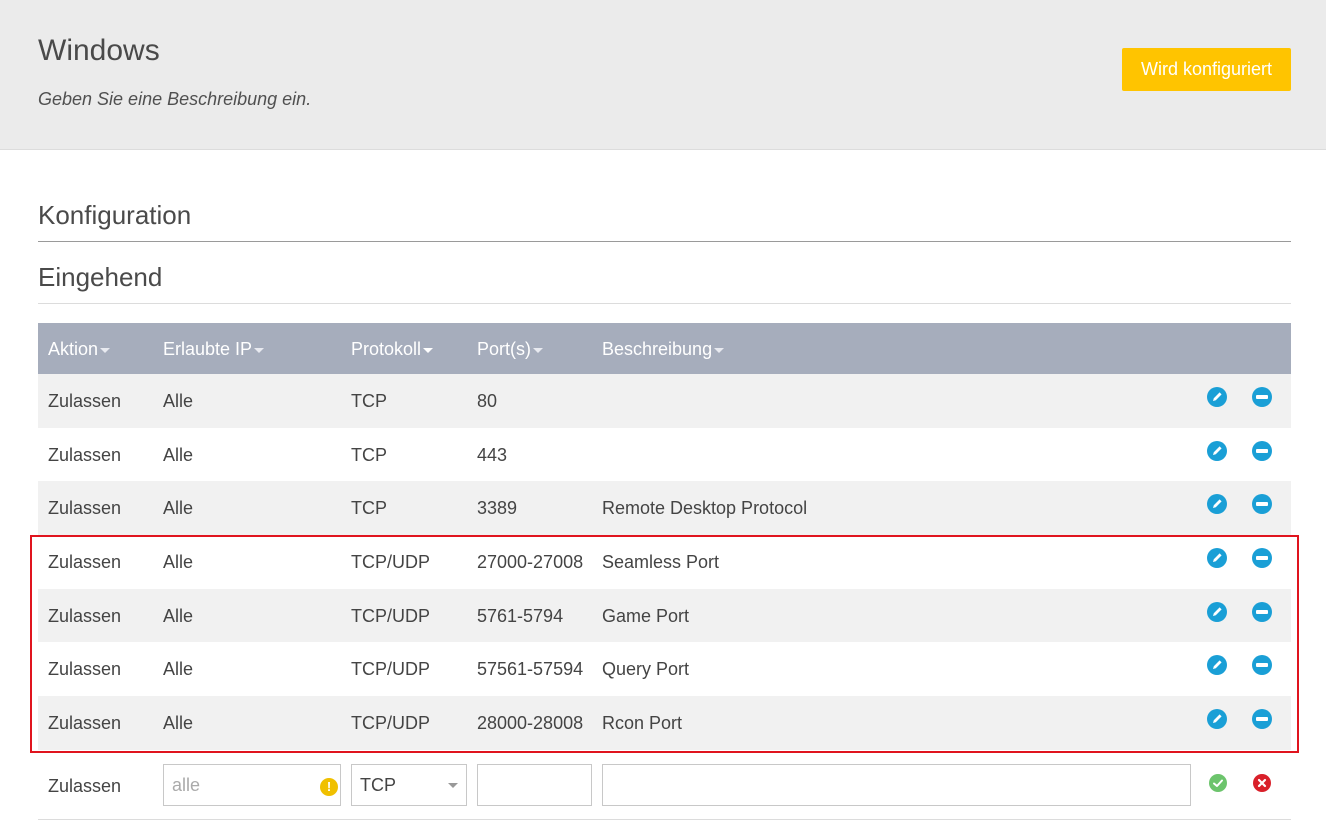  I want to click on new-rule-row: Zulassen ! TCP, so click(664, 790).